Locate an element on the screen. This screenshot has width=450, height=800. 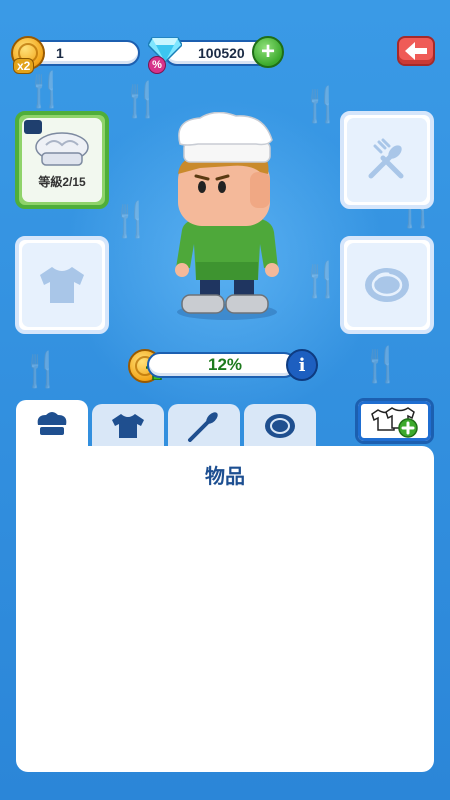
hat-level-label: 等級2/15 is located at coordinates (62, 181).